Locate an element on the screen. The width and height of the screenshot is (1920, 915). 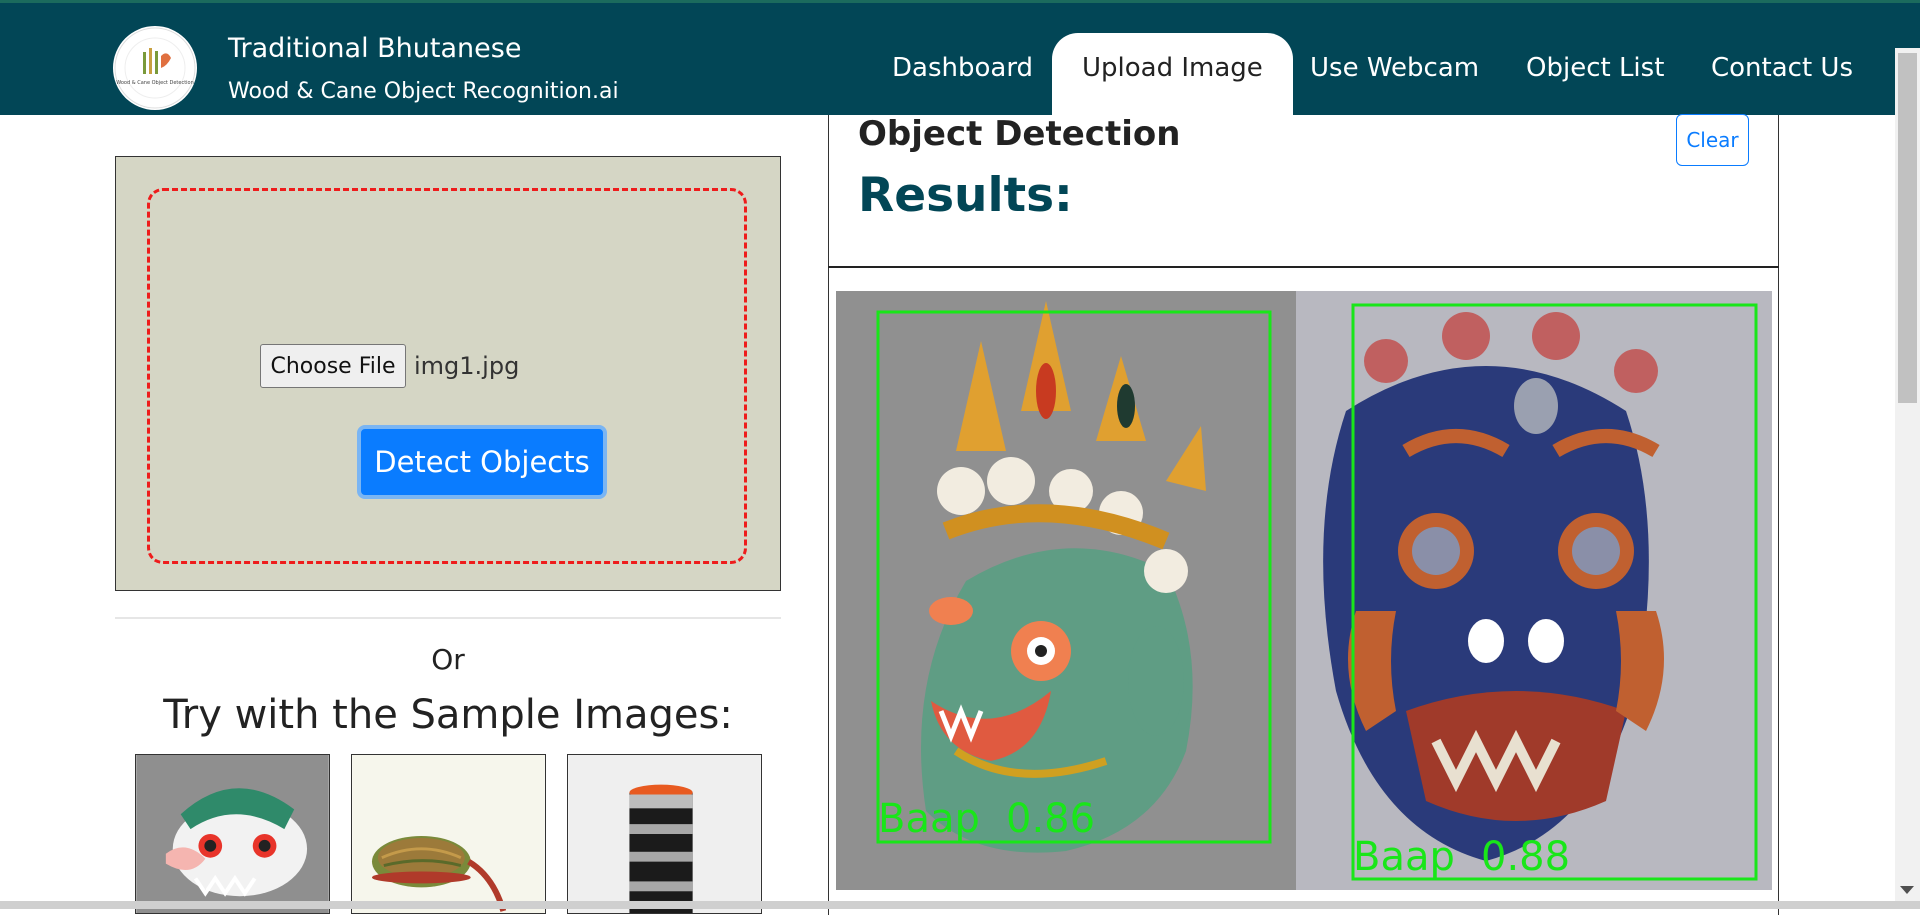
sample-images-heading: Try with the Sample Images: is located at coordinates (448, 715).